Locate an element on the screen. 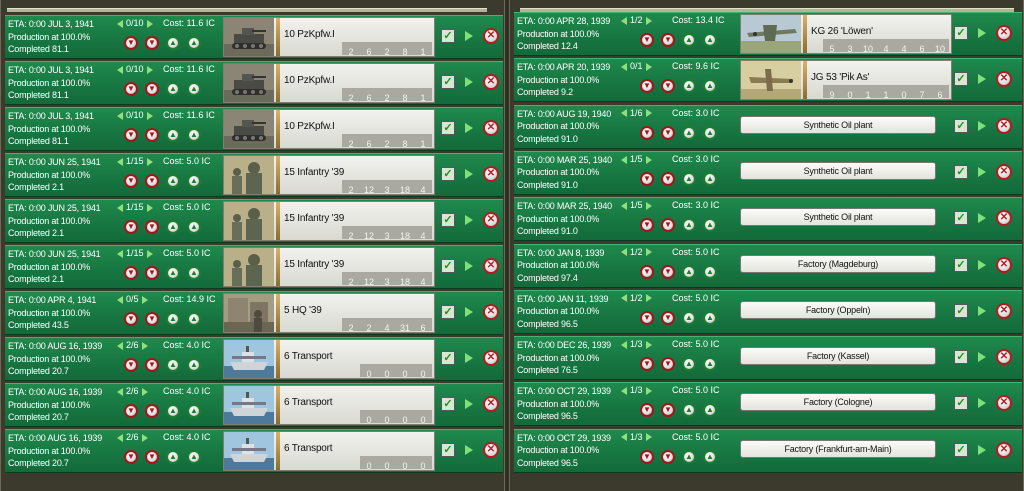 The height and width of the screenshot is (491, 1024). building-name: Factory (Cologne) is located at coordinates (838, 402).